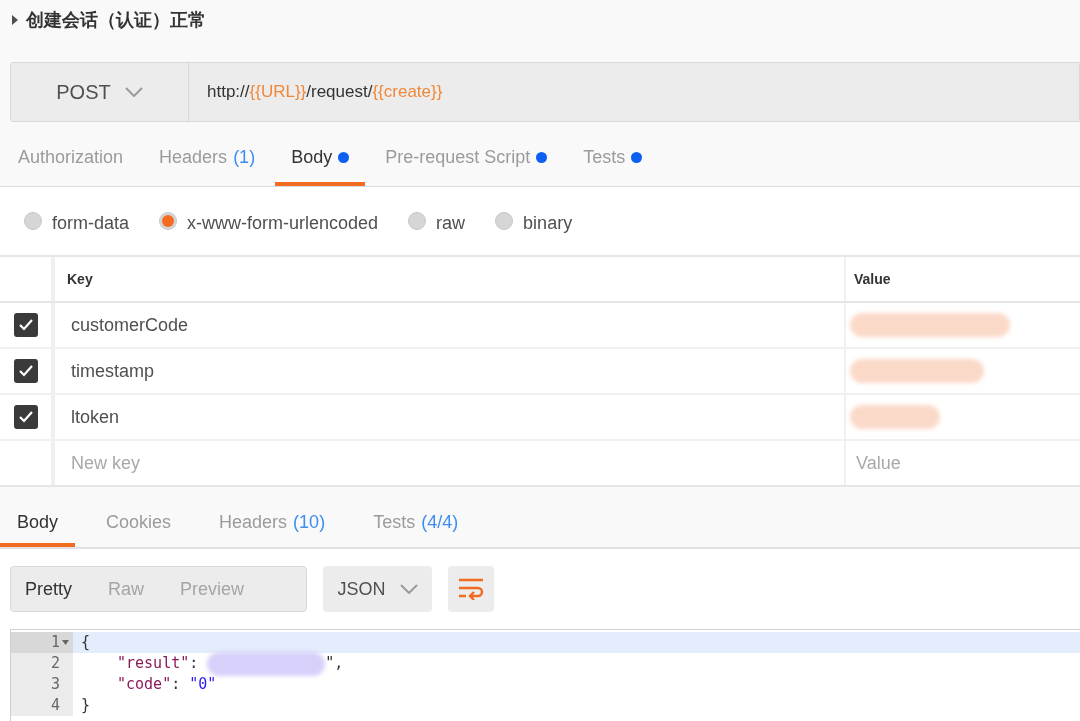 The image size is (1080, 721). I want to click on fold-icon, so click(65, 642).